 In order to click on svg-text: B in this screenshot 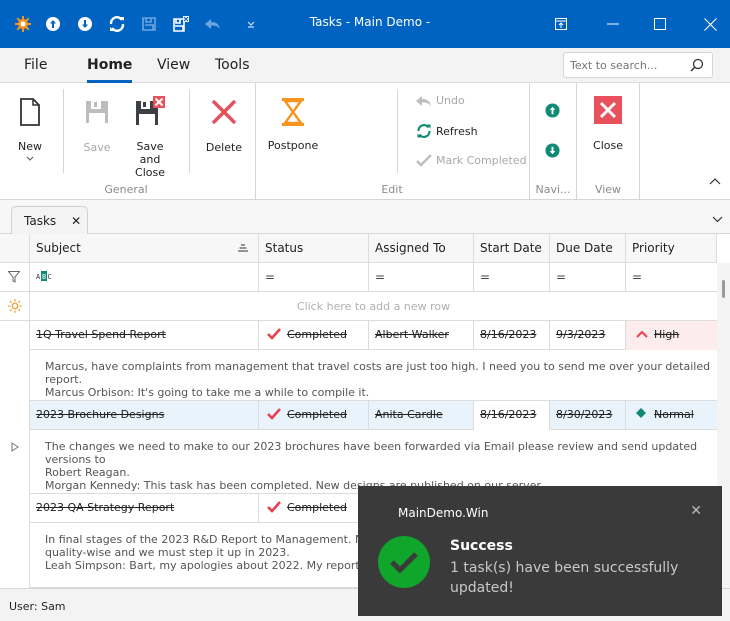, I will do `click(44, 277)`.